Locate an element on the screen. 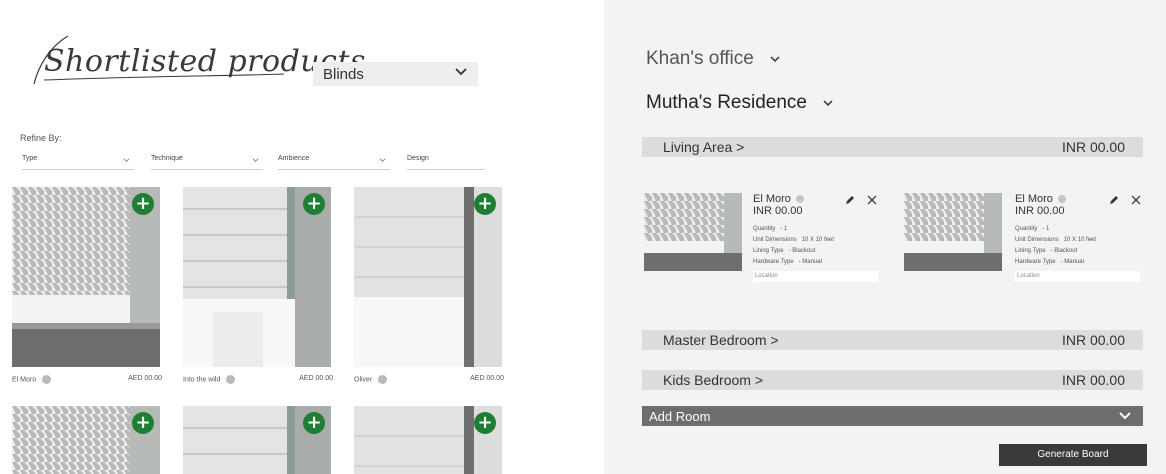  filter-ambience: Ambience is located at coordinates (334, 161).